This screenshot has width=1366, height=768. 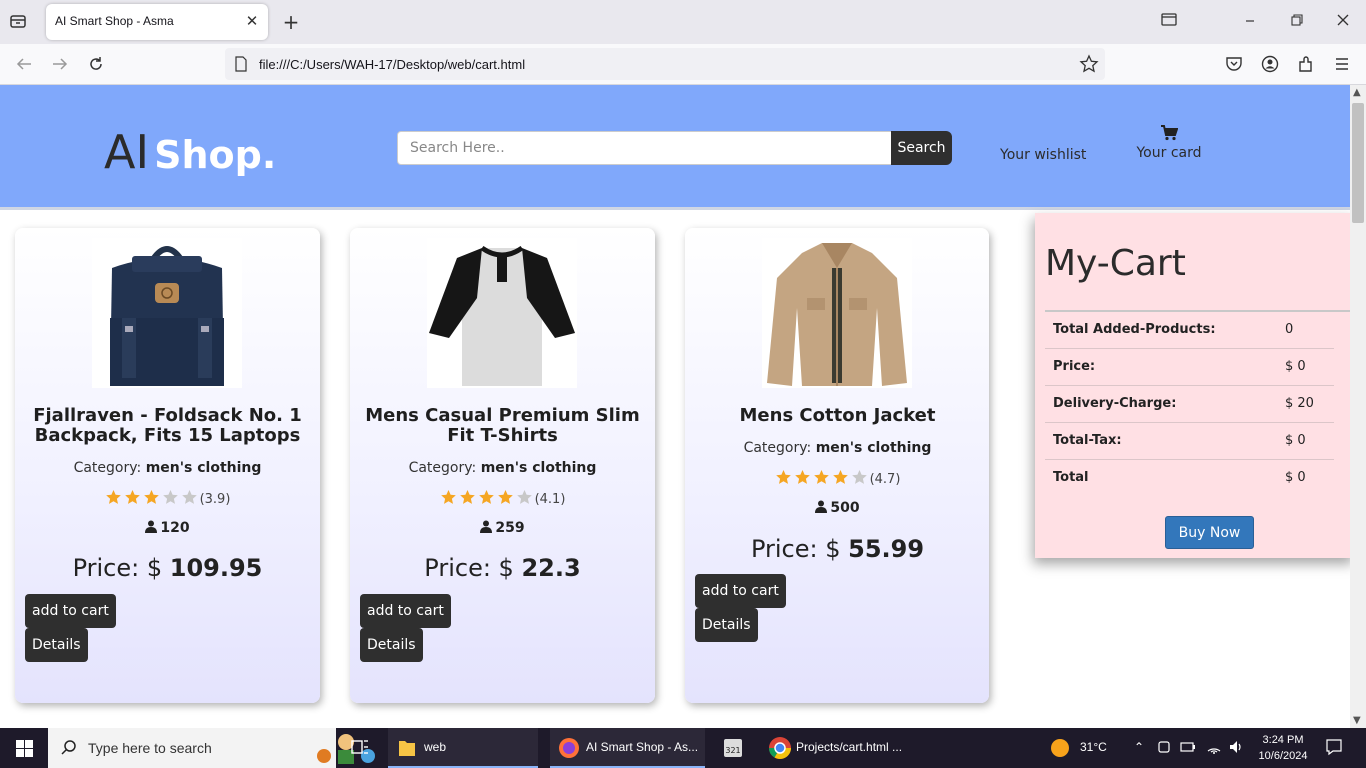 What do you see at coordinates (24, 748) in the screenshot?
I see `windows-start-icon` at bounding box center [24, 748].